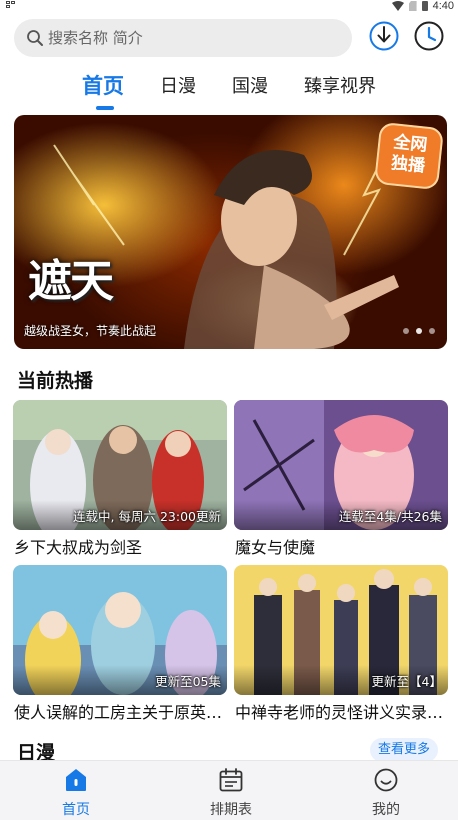 Image resolution: width=458 pixels, height=820 pixels. I want to click on nav-schedule: 排期表, so click(231, 790).